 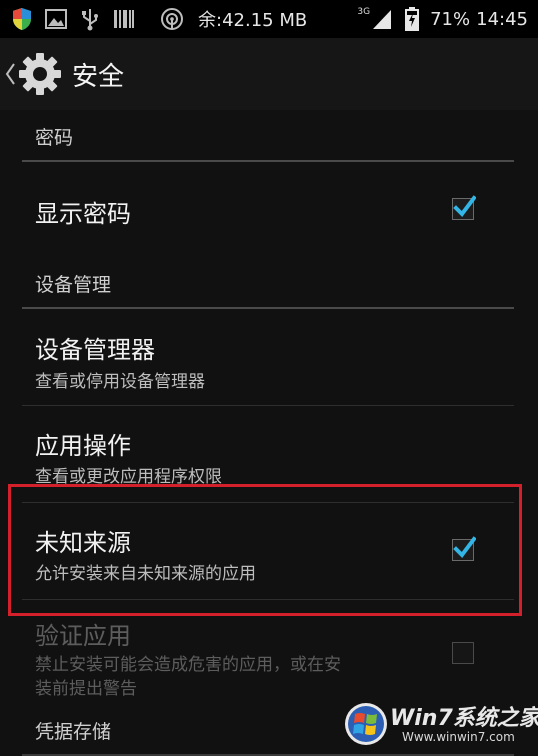 What do you see at coordinates (73, 731) in the screenshot?
I see `section-header-label: 凭据存储` at bounding box center [73, 731].